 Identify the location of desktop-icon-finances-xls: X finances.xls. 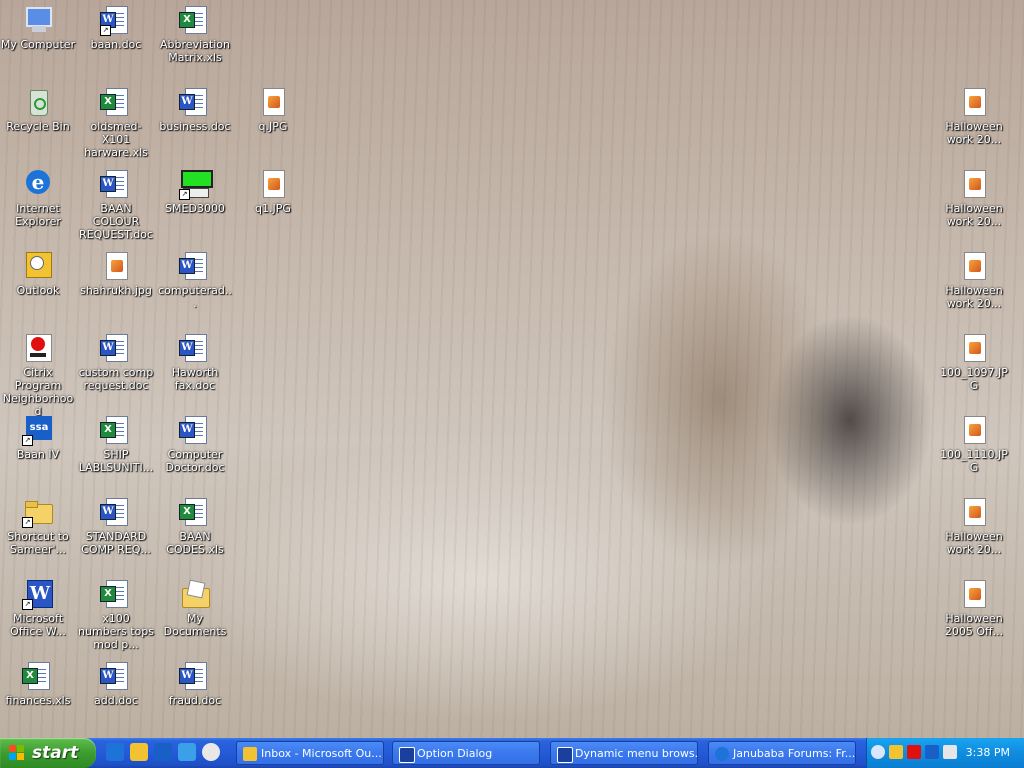
(38, 683).